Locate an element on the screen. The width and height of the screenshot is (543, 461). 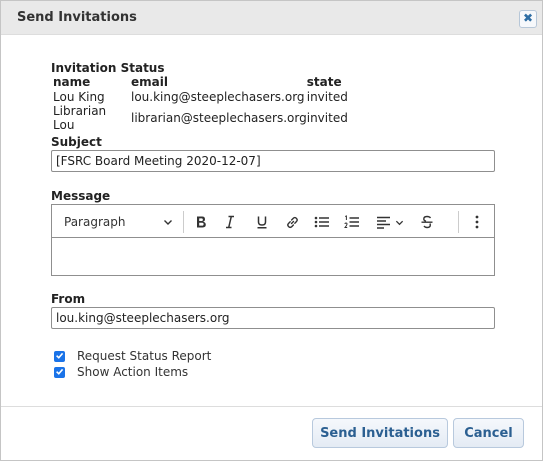
send-invitations-button: Send Invitations is located at coordinates (380, 433).